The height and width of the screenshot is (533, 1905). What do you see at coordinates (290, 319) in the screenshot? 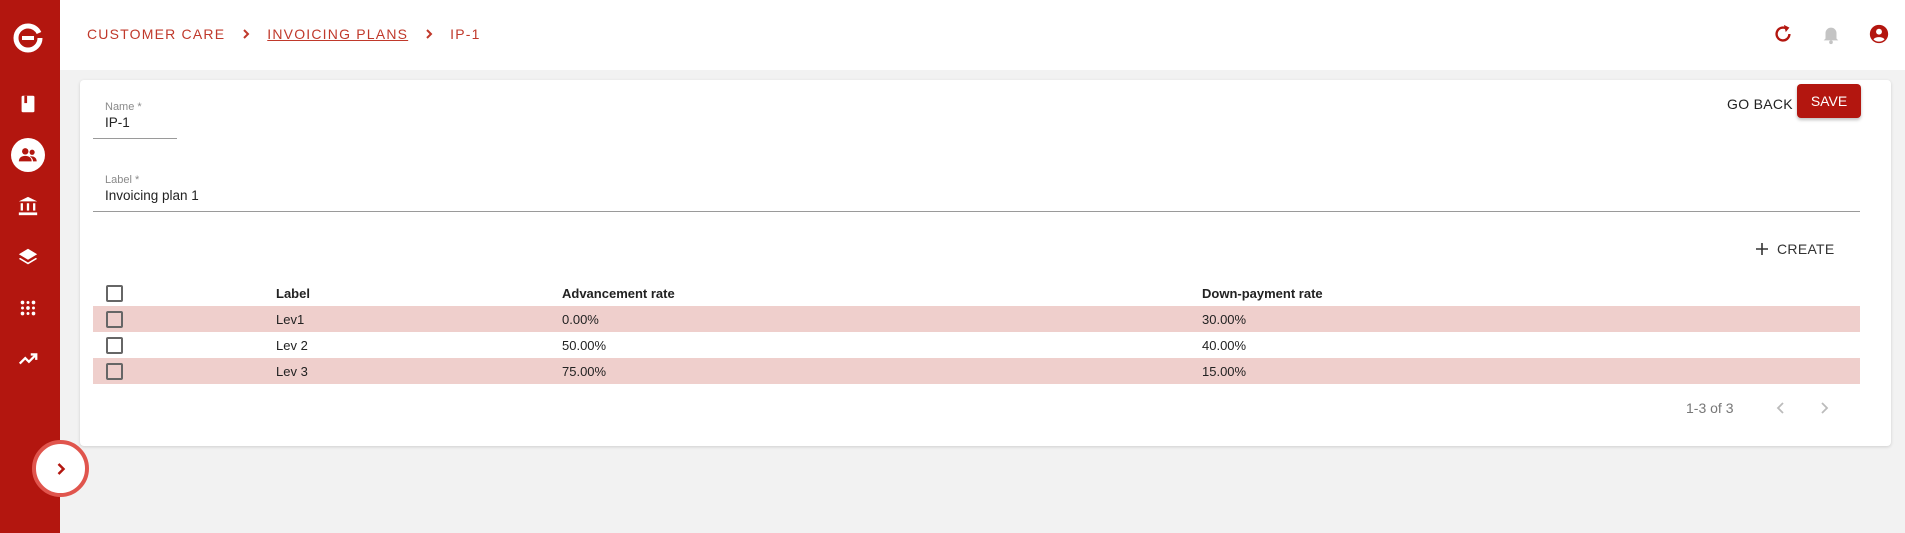
I see `row-label: Lev1` at bounding box center [290, 319].